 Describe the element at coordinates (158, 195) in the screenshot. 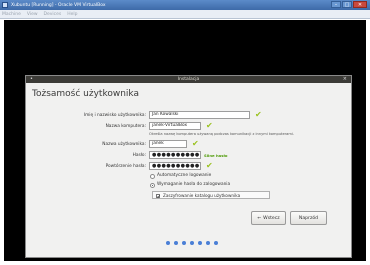

I see `encrypt-home-checkbox: ✔` at that location.